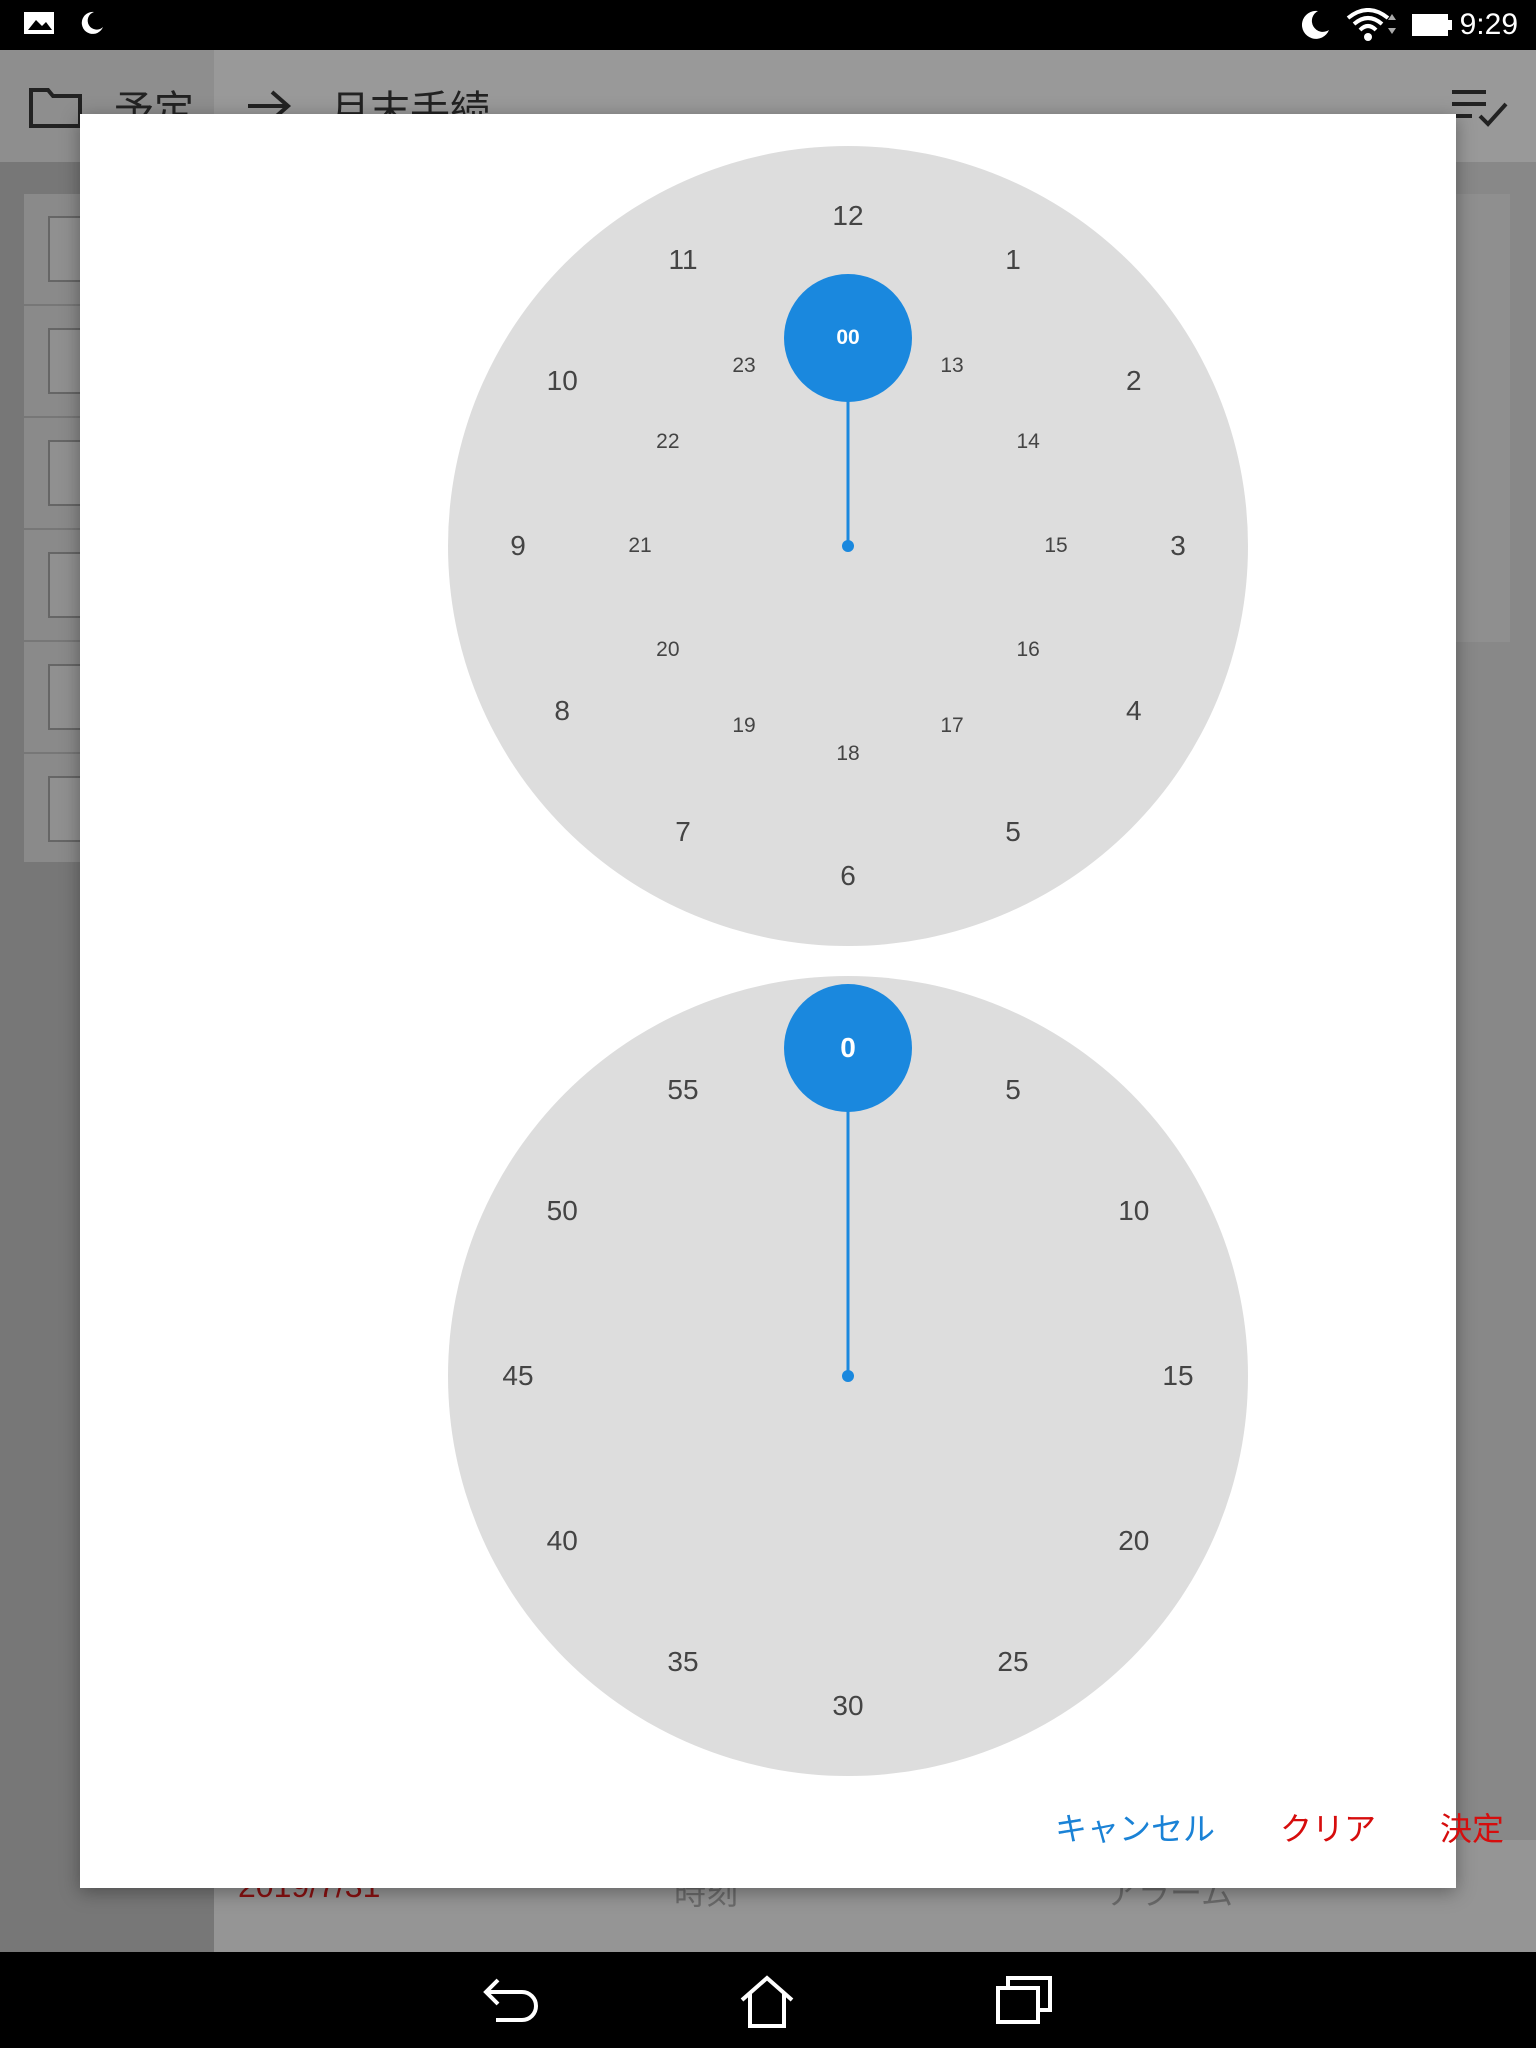  Describe the element at coordinates (517, 1376) in the screenshot. I see `minute-mark-45: 45` at that location.